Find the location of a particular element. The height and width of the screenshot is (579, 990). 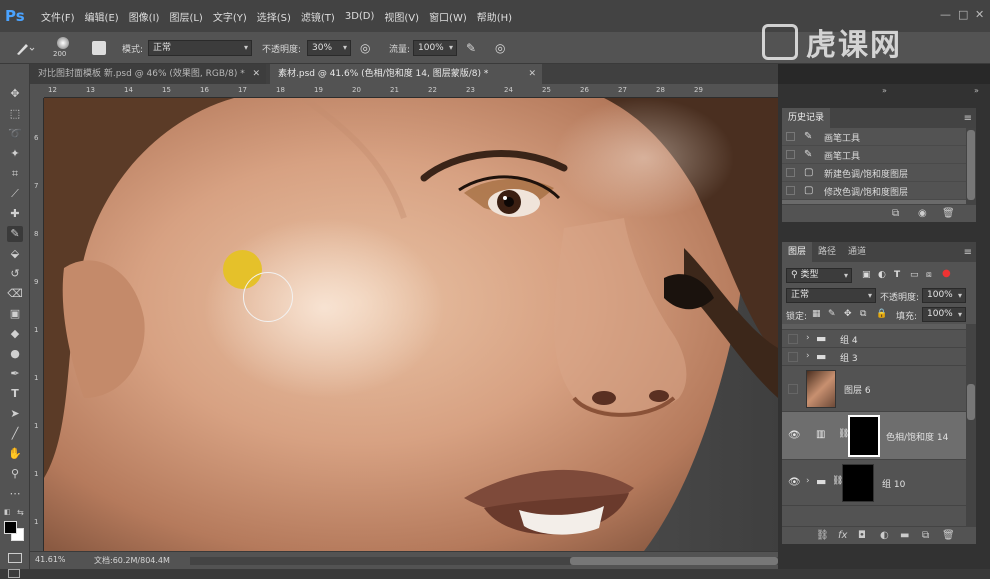

more-tools-icon: ⋯ is located at coordinates (15, 494).